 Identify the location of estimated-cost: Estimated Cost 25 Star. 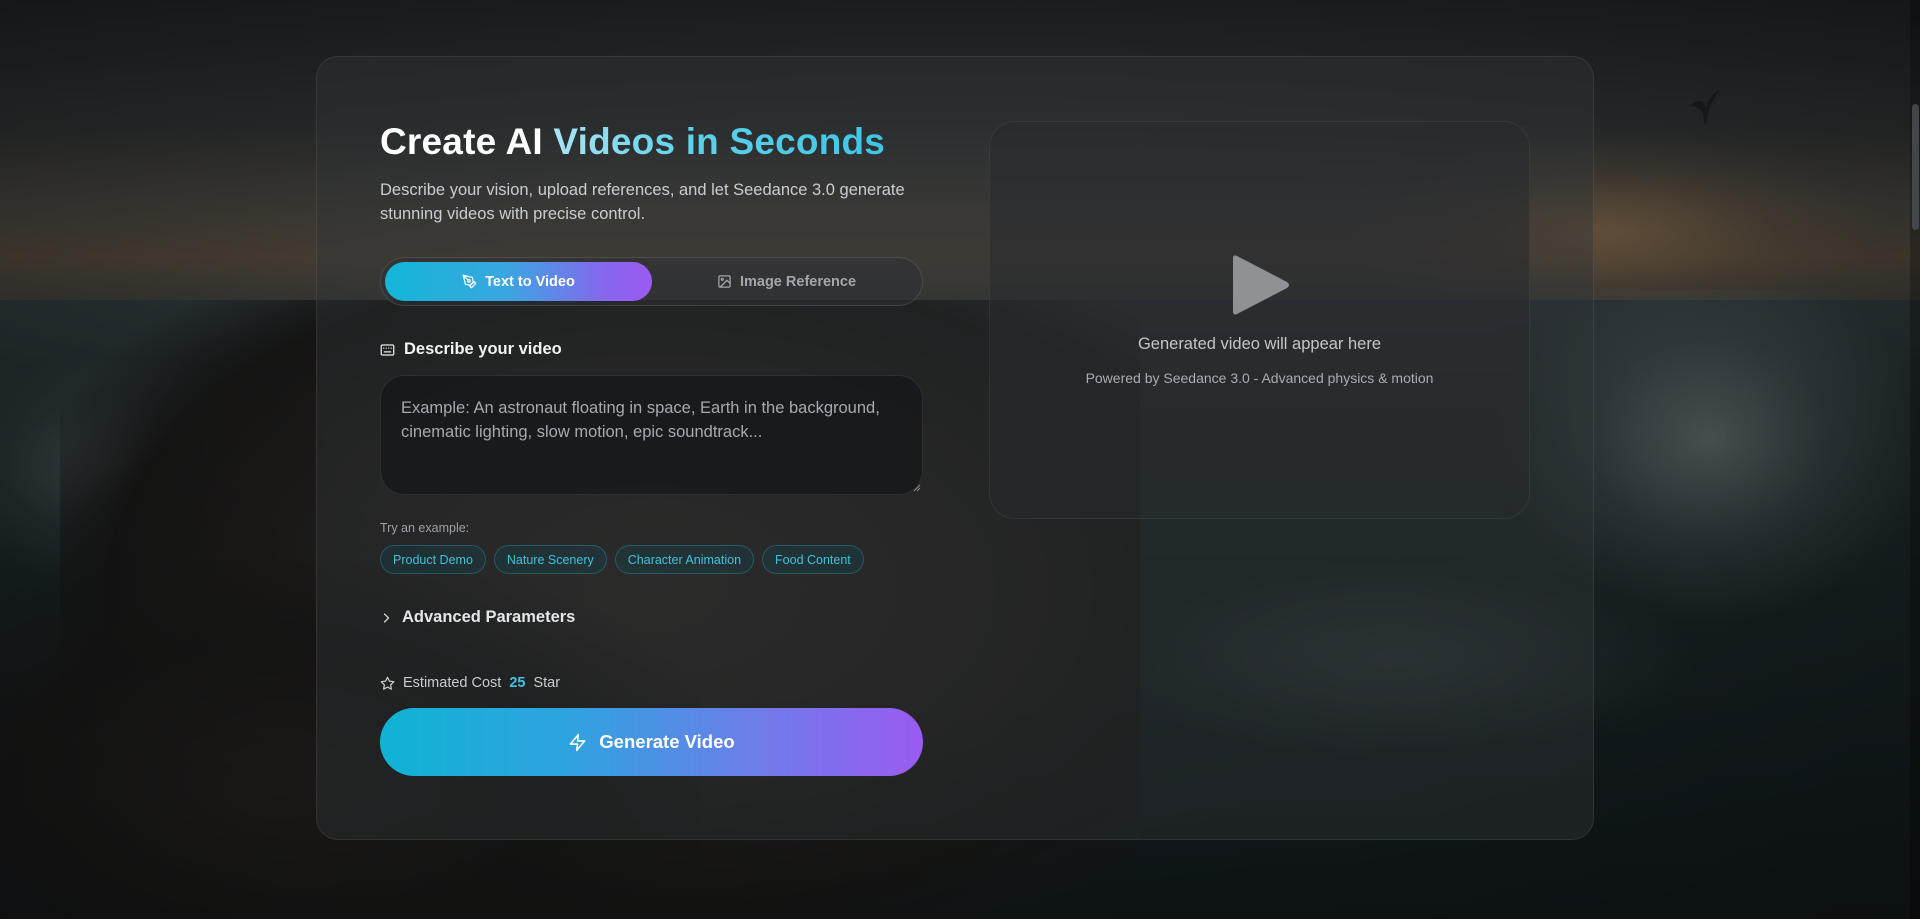
(470, 683).